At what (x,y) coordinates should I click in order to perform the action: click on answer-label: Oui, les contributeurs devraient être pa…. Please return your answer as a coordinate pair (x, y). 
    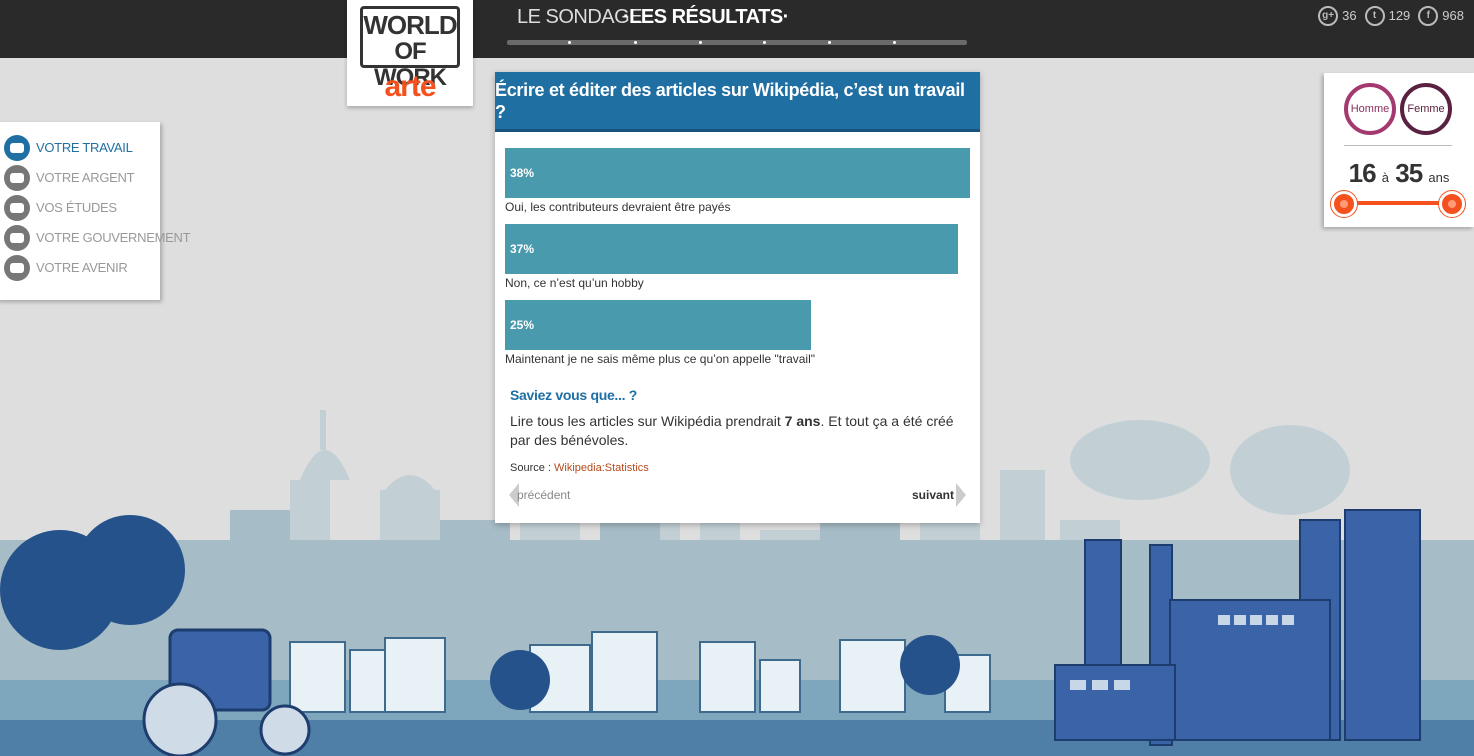
    Looking at the image, I should click on (618, 207).